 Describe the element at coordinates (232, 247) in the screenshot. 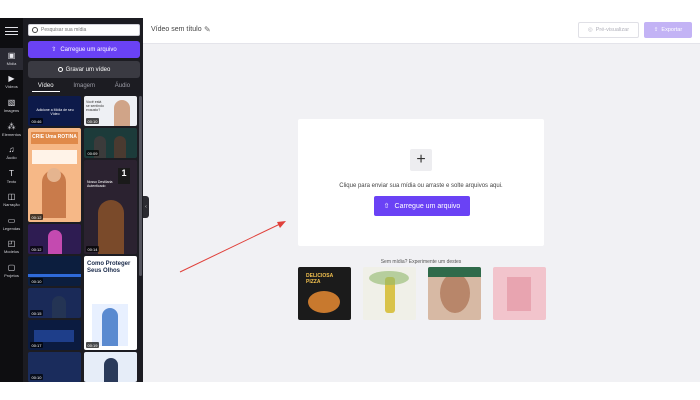

I see `annotation-arrow` at that location.